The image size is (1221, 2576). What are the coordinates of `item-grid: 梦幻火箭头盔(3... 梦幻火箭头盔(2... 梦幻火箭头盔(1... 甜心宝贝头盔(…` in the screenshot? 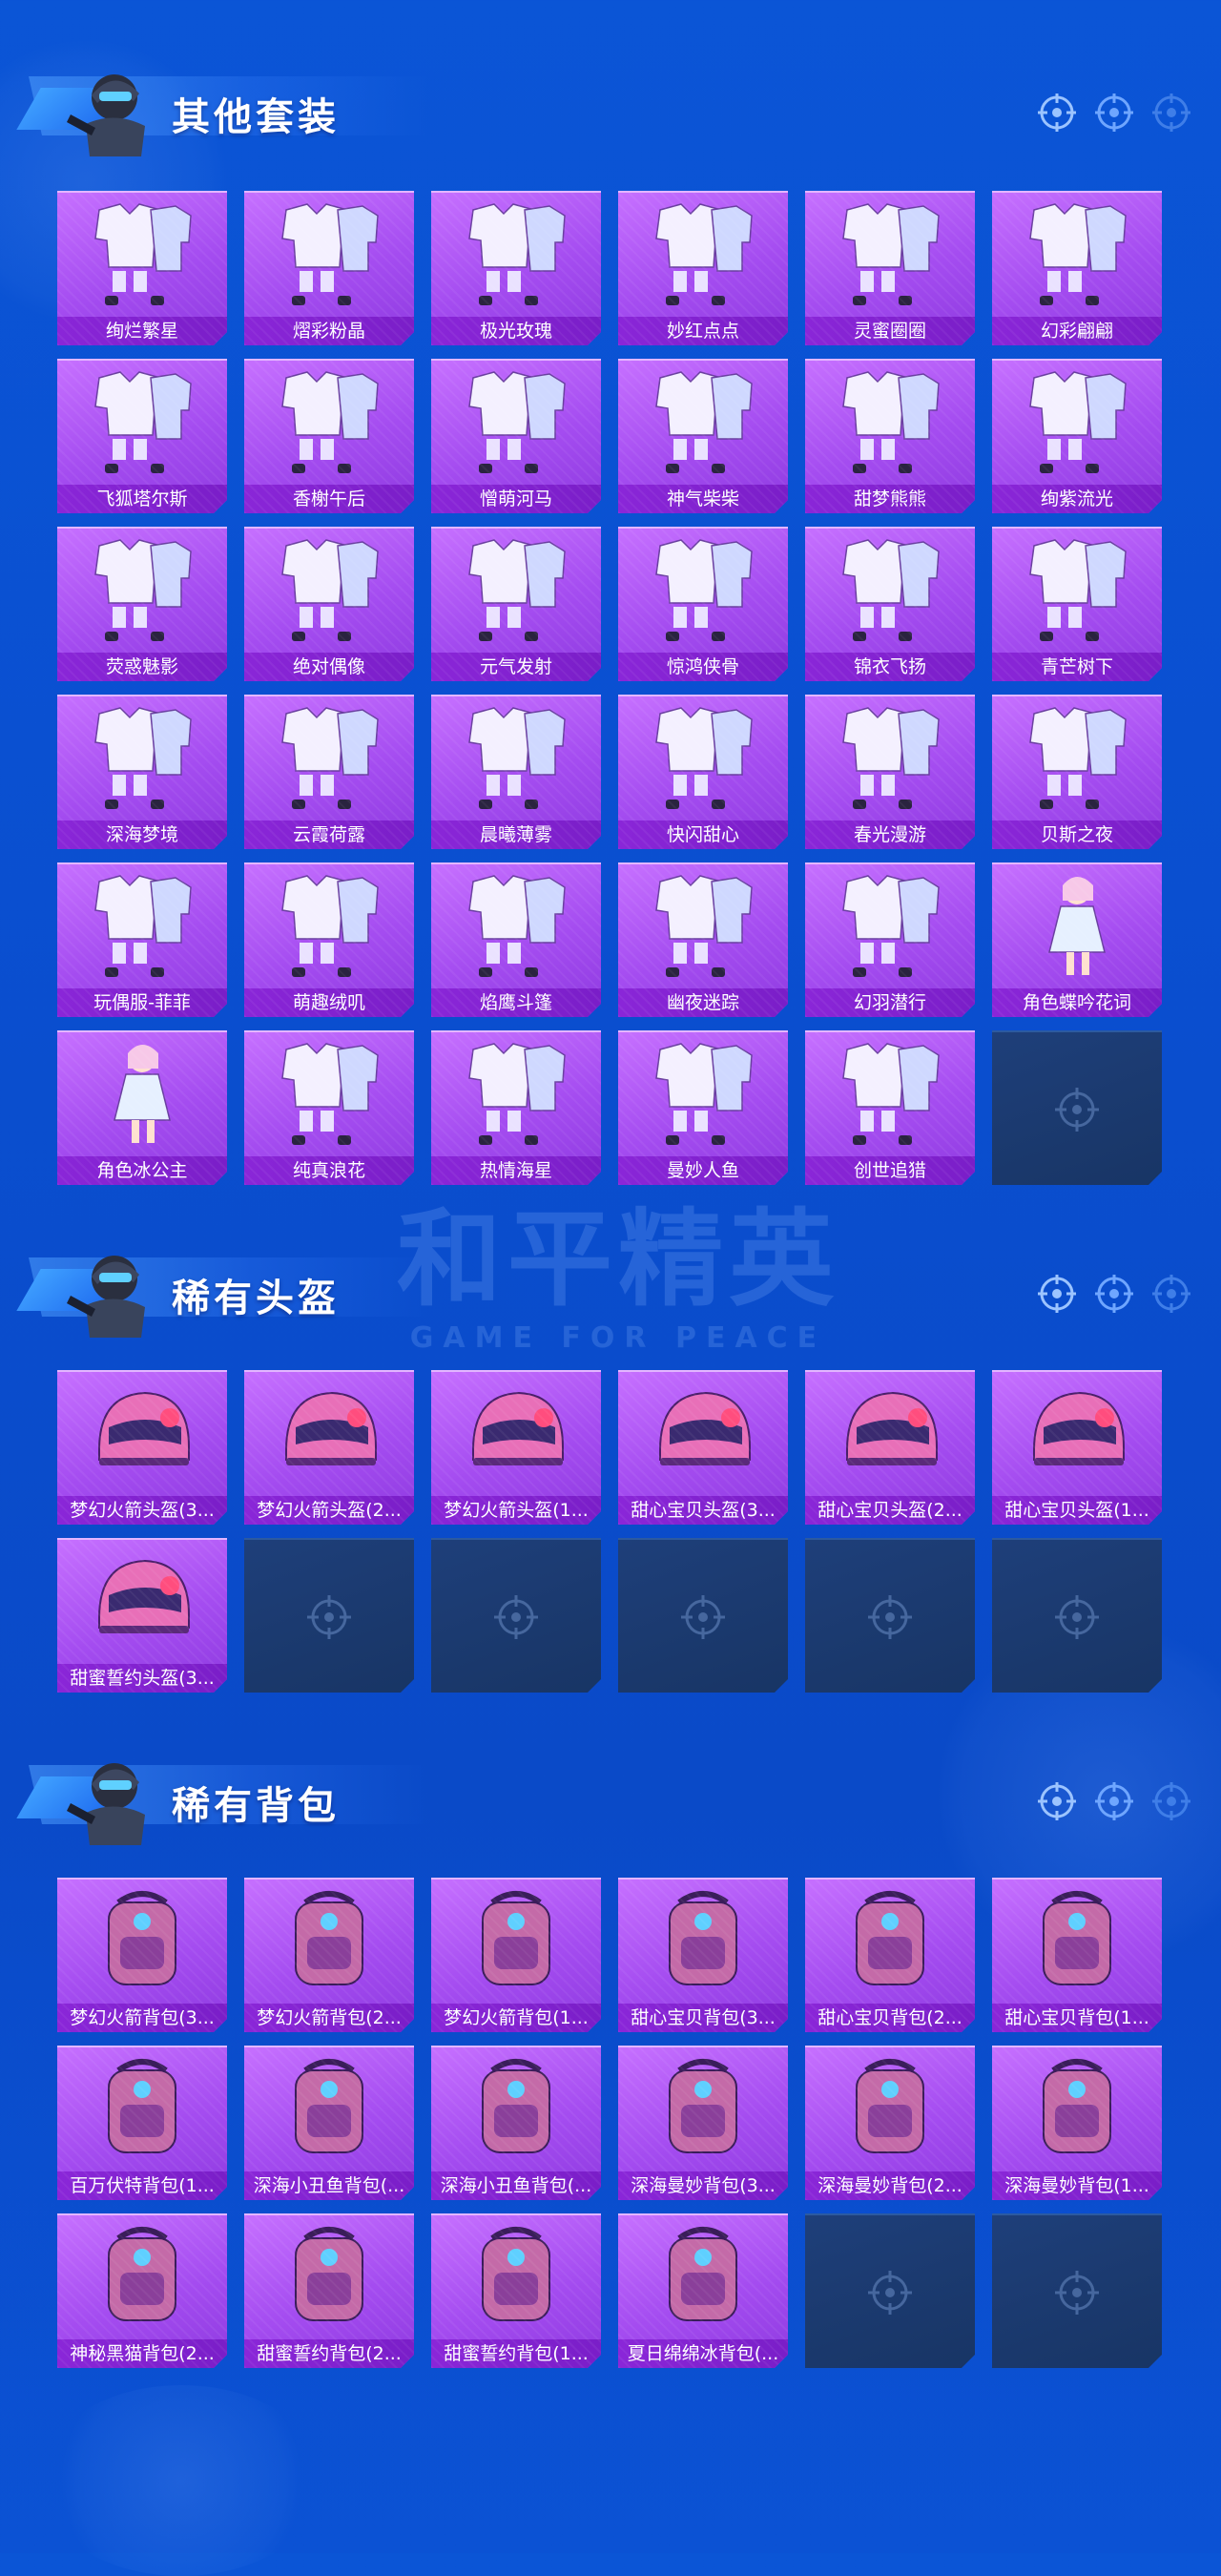 It's located at (609, 1531).